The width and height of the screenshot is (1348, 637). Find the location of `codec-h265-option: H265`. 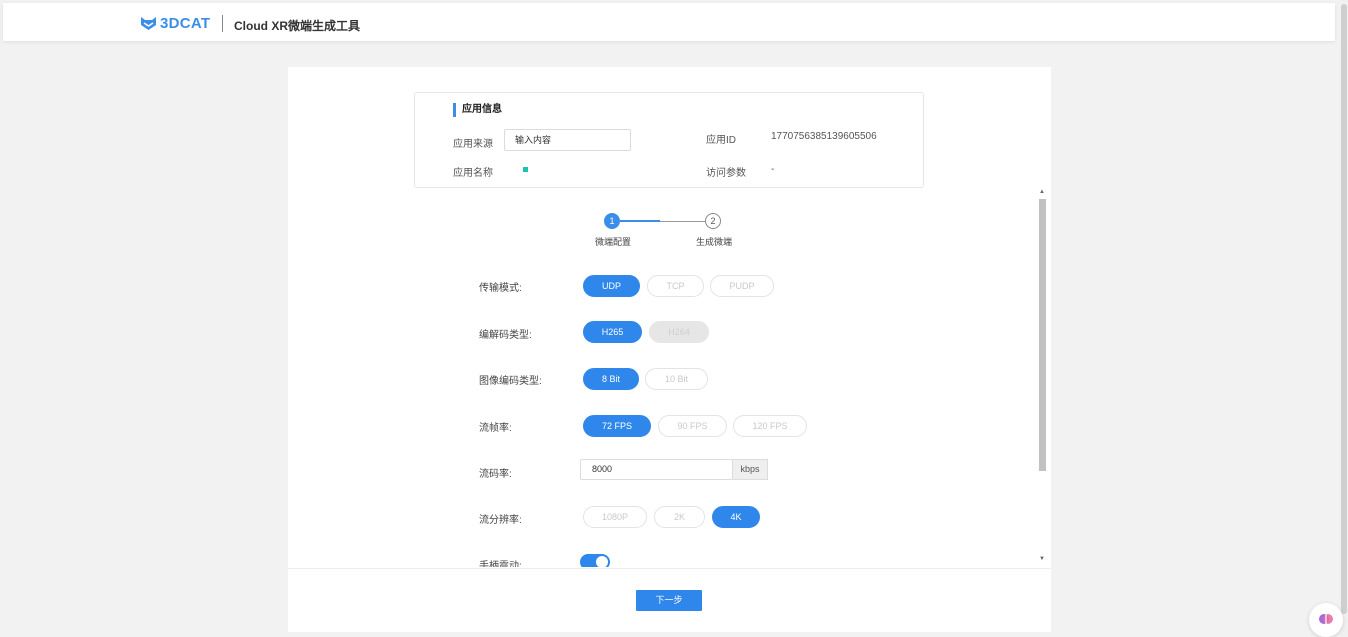

codec-h265-option: H265 is located at coordinates (612, 332).